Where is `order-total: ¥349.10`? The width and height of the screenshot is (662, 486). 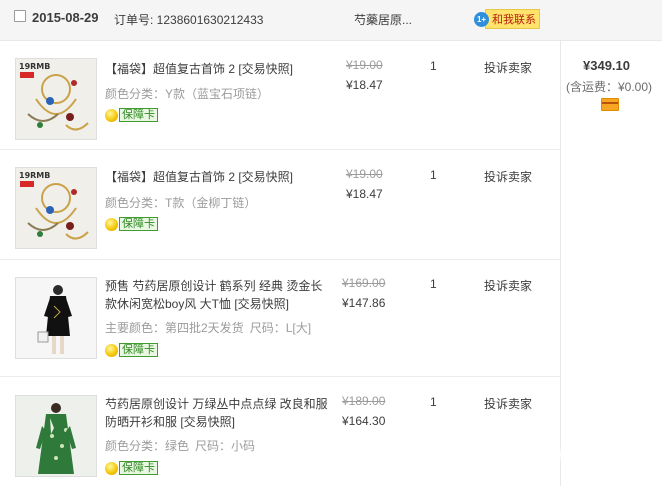 order-total: ¥349.10 is located at coordinates (606, 65).